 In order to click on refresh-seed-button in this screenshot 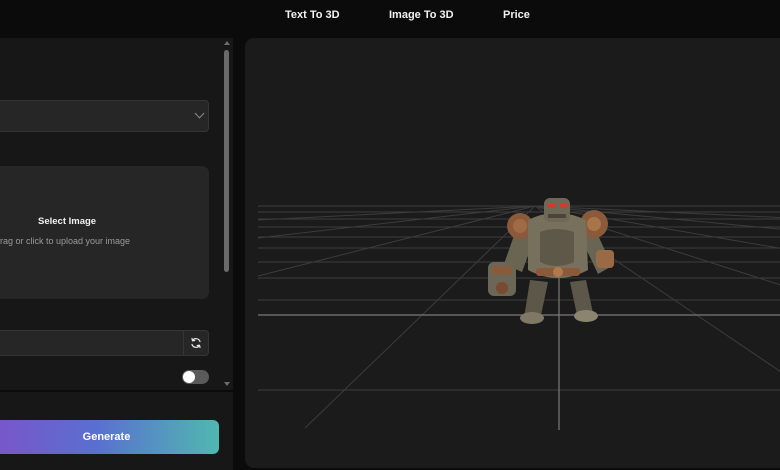, I will do `click(196, 343)`.